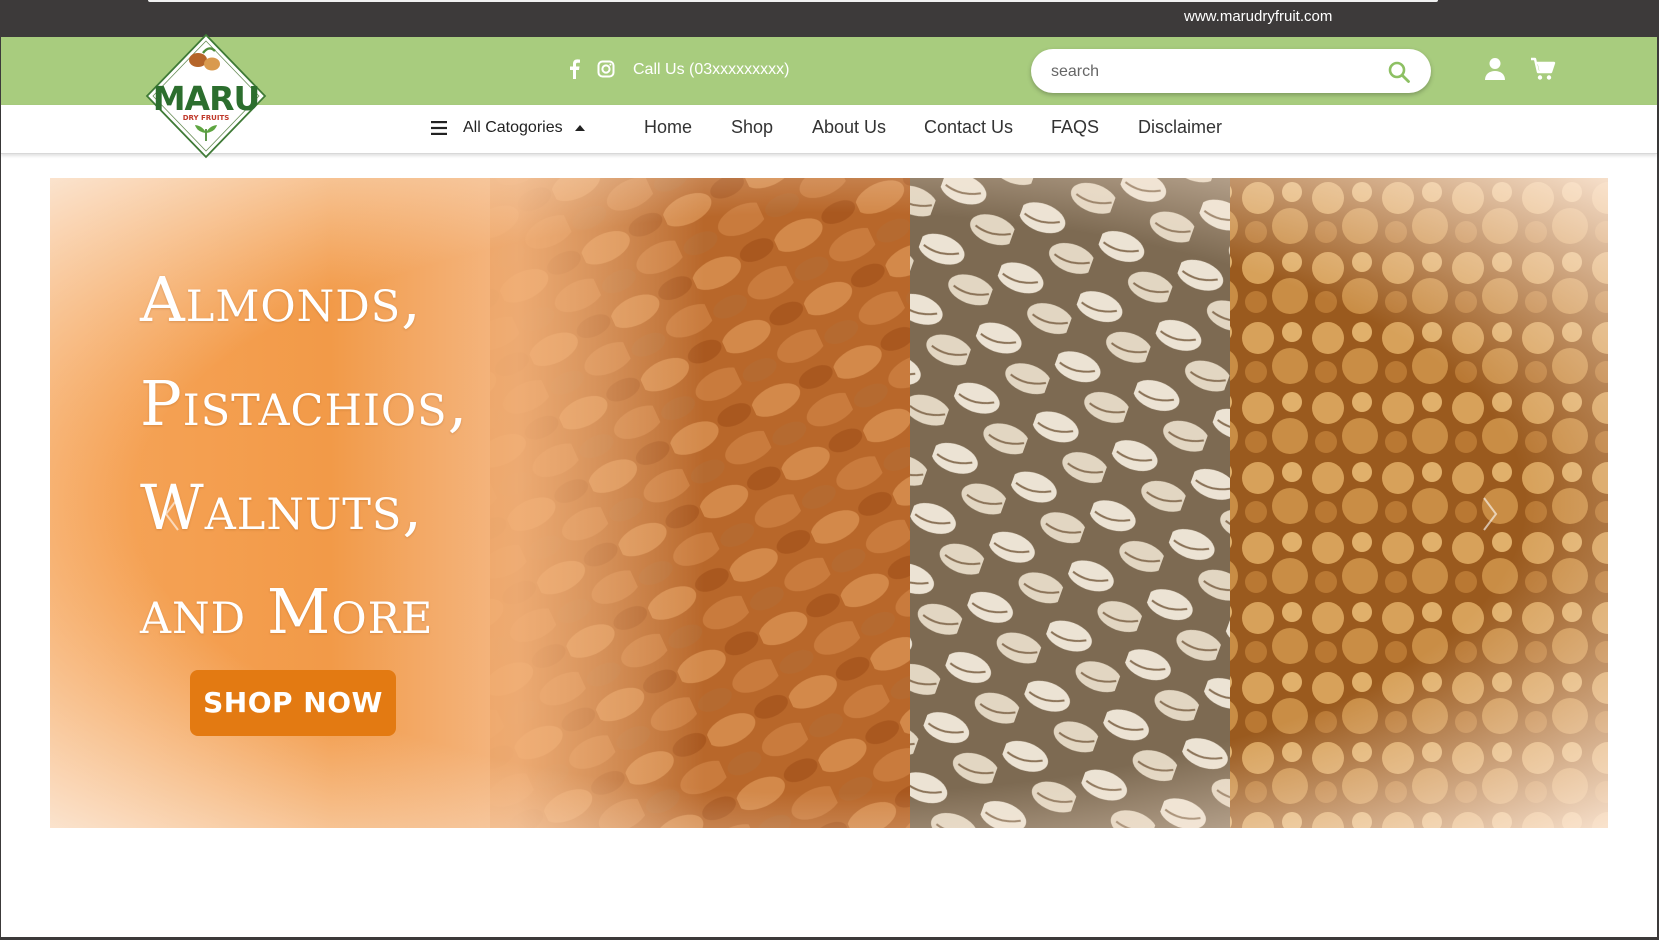 This screenshot has width=1659, height=940. I want to click on headline-line: Walnuts,, so click(282, 507).